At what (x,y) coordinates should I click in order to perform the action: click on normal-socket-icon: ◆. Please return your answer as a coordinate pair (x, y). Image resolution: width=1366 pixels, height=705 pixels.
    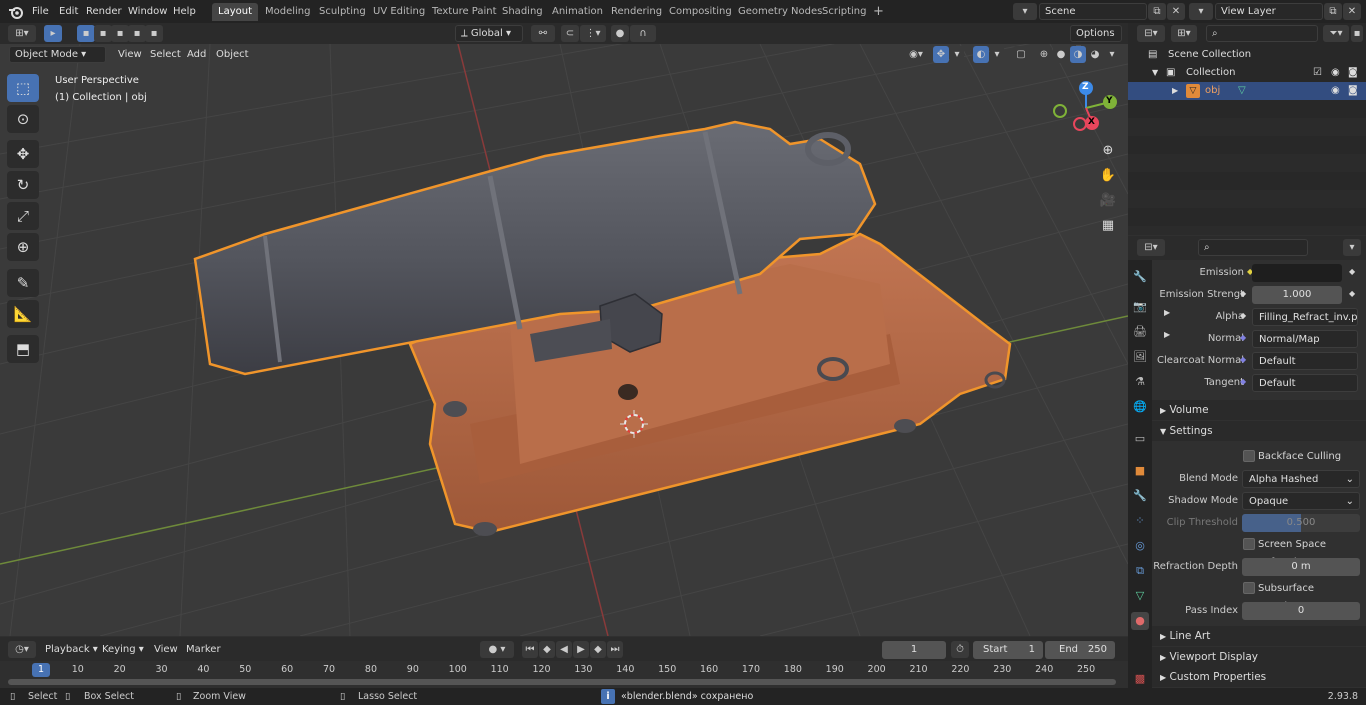
    Looking at the image, I should click on (1243, 337).